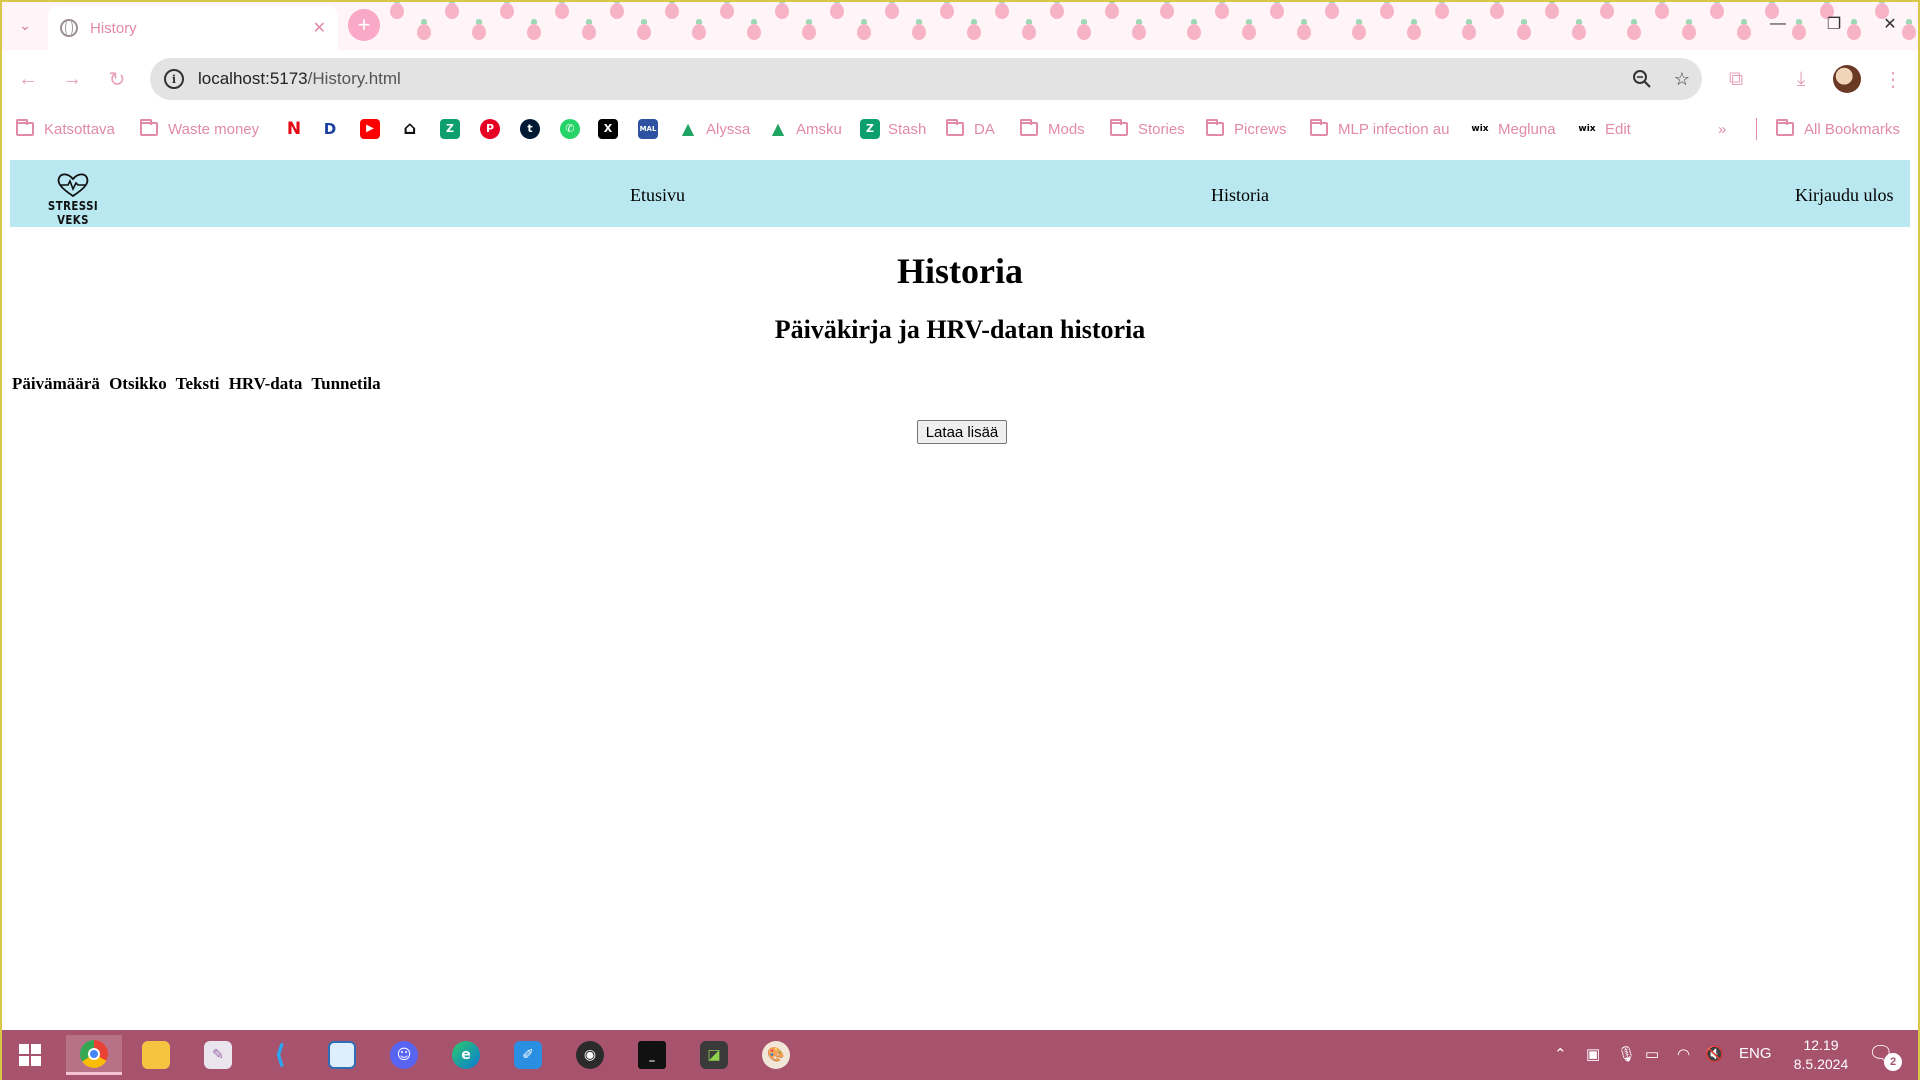 The height and width of the screenshot is (1080, 1920). Describe the element at coordinates (174, 79) in the screenshot. I see `site-info-icon: i` at that location.